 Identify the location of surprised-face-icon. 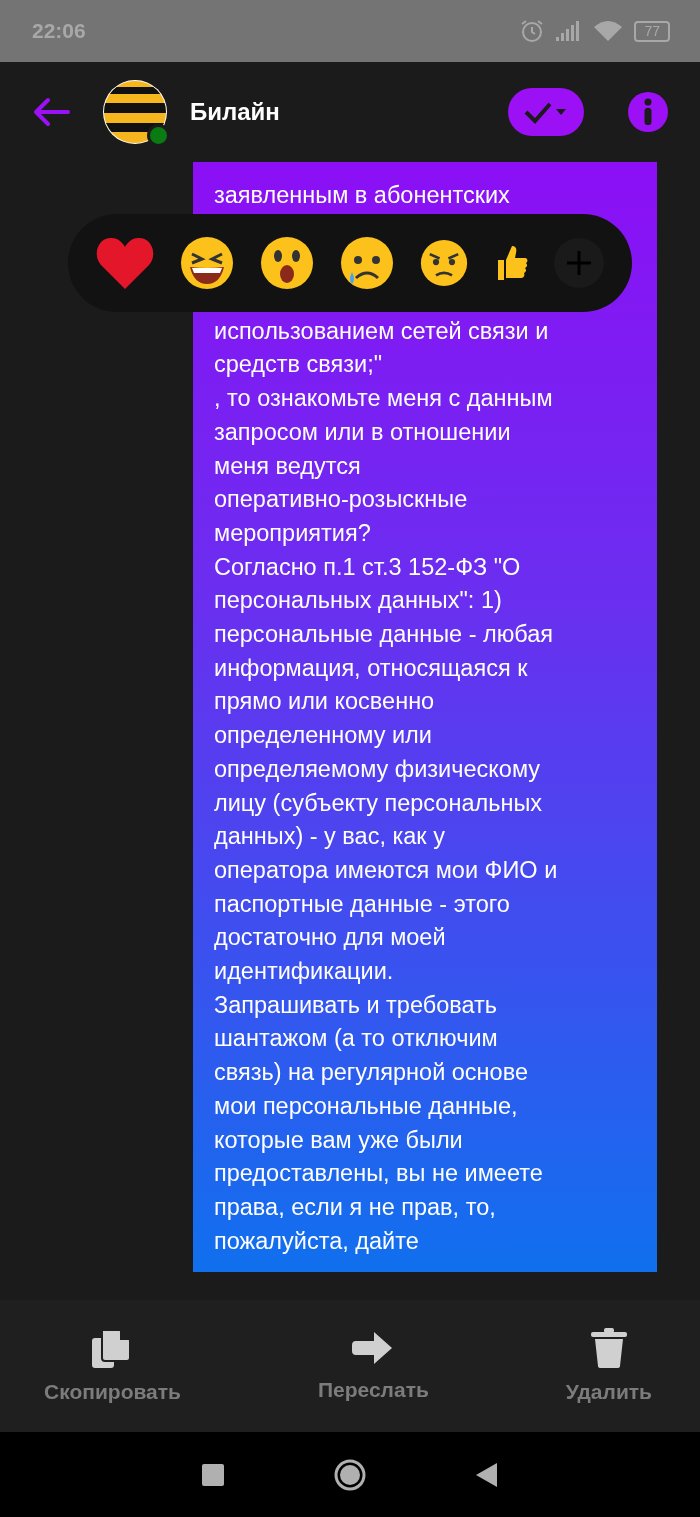
(287, 263).